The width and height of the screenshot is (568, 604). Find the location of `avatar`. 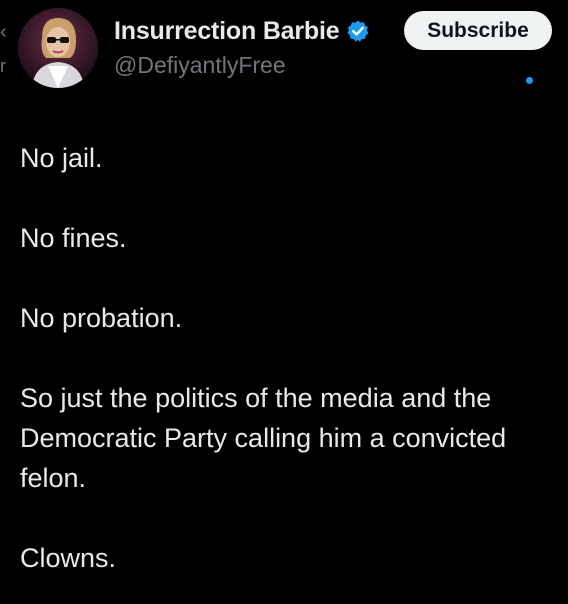

avatar is located at coordinates (58, 48).